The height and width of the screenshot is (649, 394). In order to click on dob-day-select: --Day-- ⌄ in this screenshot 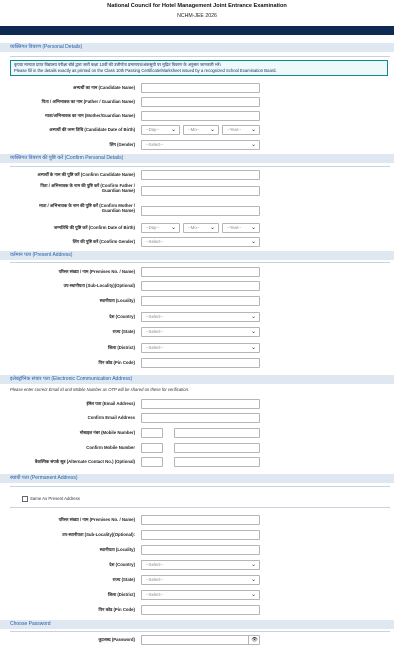, I will do `click(160, 130)`.